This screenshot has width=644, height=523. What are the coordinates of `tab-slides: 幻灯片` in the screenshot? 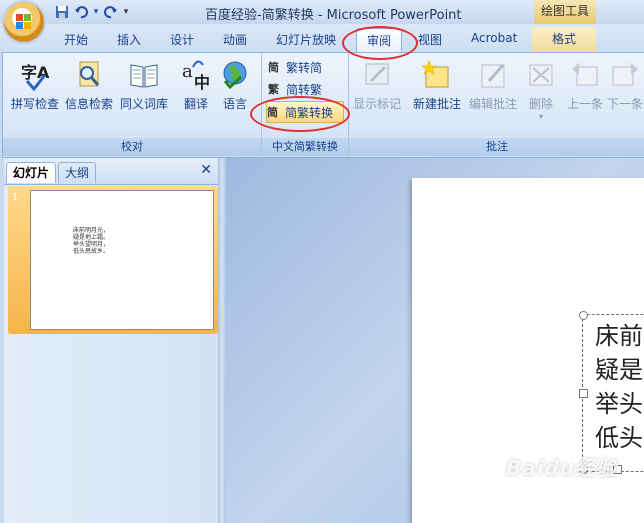 It's located at (31, 172).